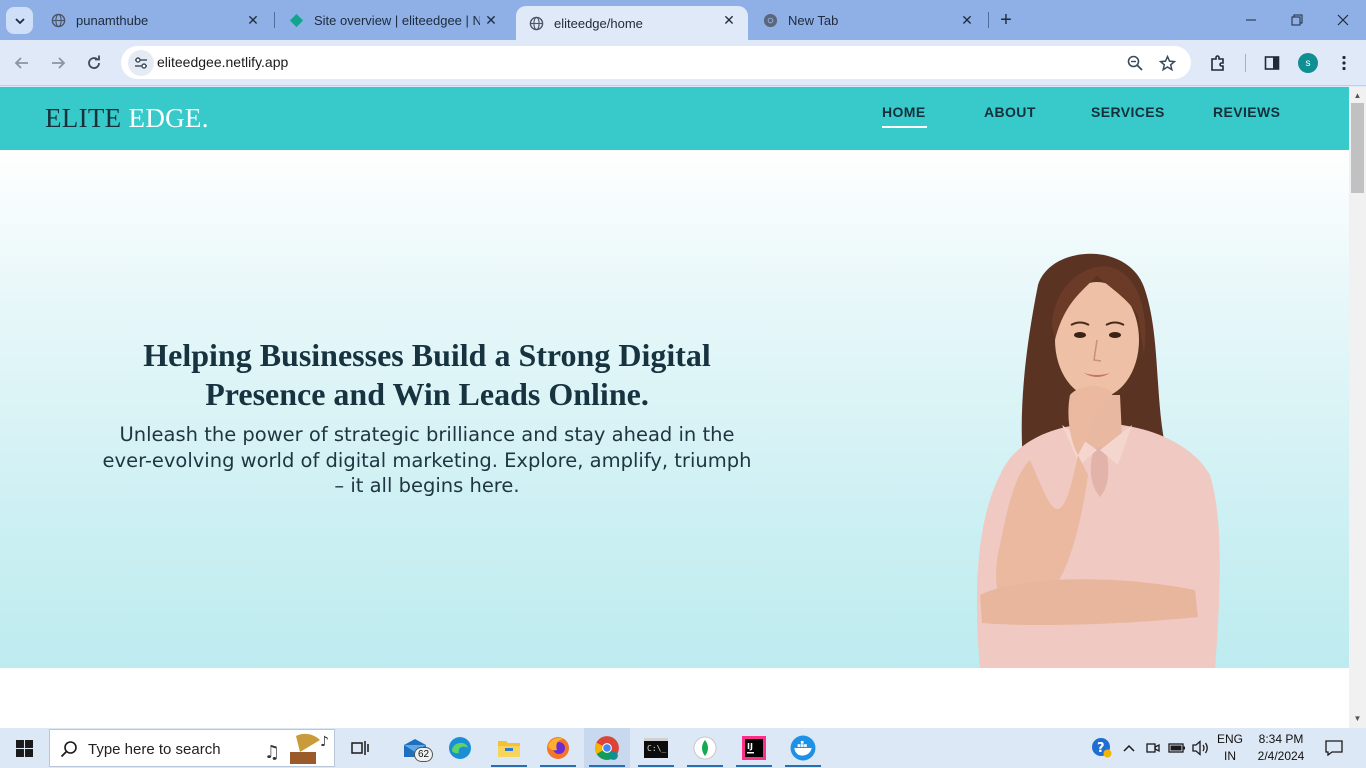 The image size is (1366, 768). Describe the element at coordinates (423, 754) in the screenshot. I see `mail-badge: 62` at that location.